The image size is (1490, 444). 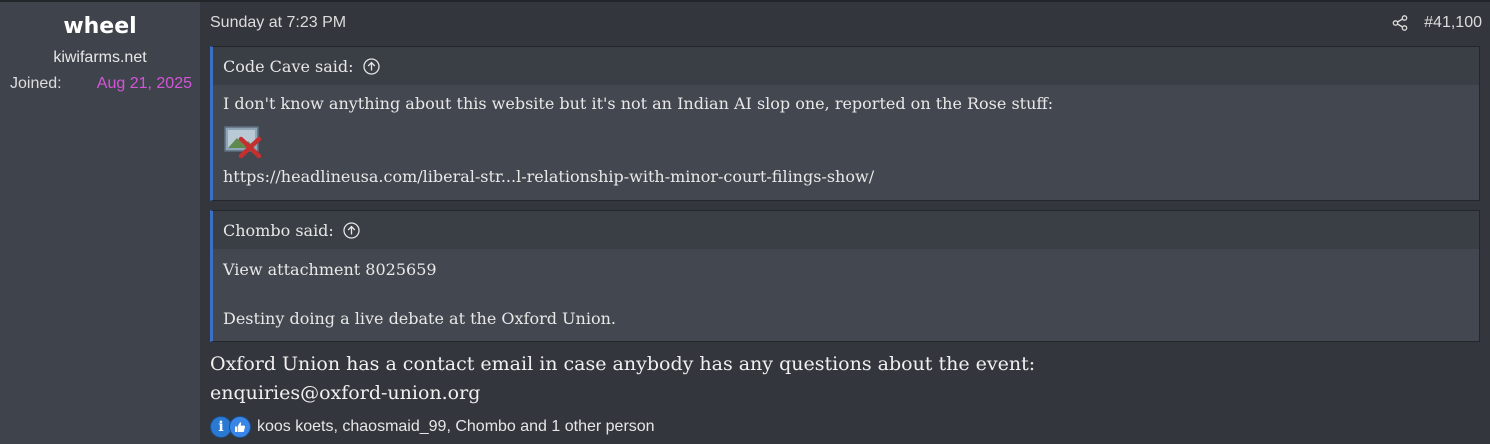 I want to click on joined-date: Aug 21, 2025, so click(x=144, y=83).